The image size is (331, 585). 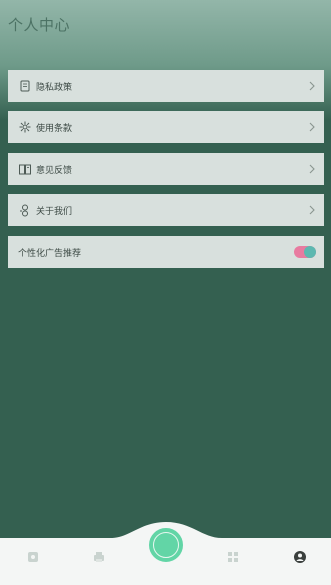 I want to click on toggle-knob, so click(x=310, y=252).